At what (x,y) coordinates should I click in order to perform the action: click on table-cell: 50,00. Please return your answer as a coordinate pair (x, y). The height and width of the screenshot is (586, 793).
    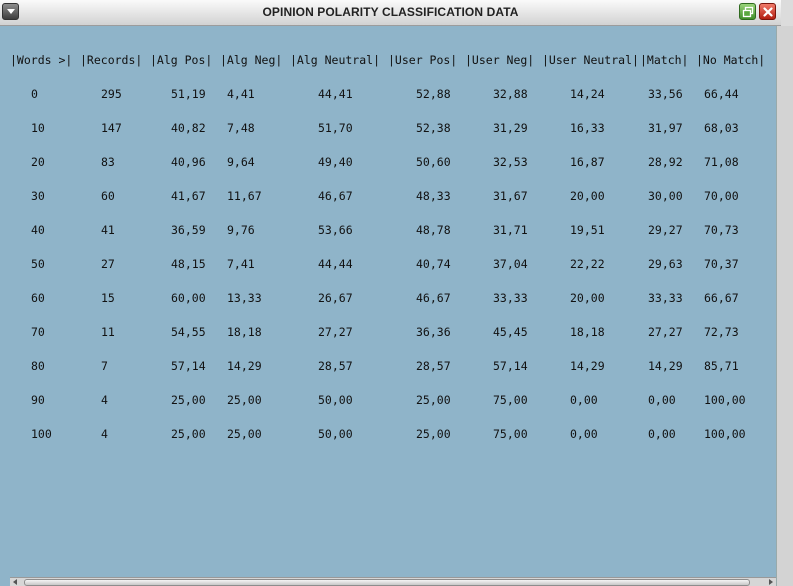
    Looking at the image, I should click on (335, 400).